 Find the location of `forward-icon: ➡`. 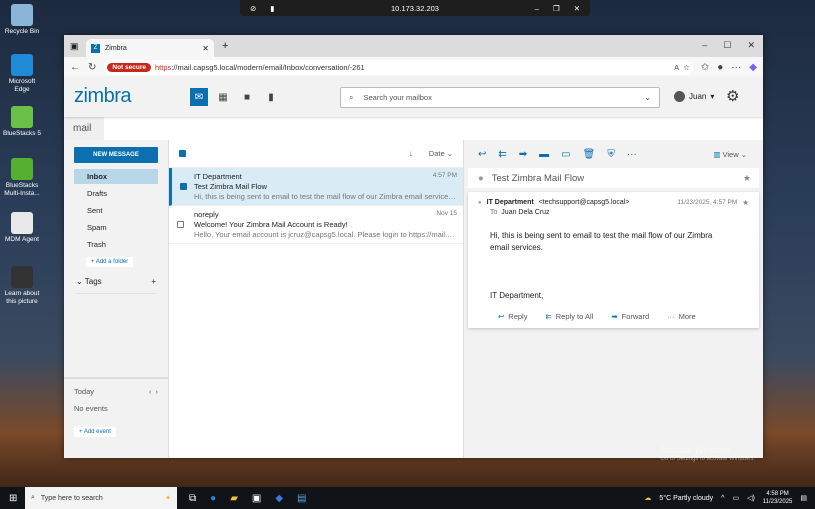

forward-icon: ➡ is located at coordinates (523, 154).